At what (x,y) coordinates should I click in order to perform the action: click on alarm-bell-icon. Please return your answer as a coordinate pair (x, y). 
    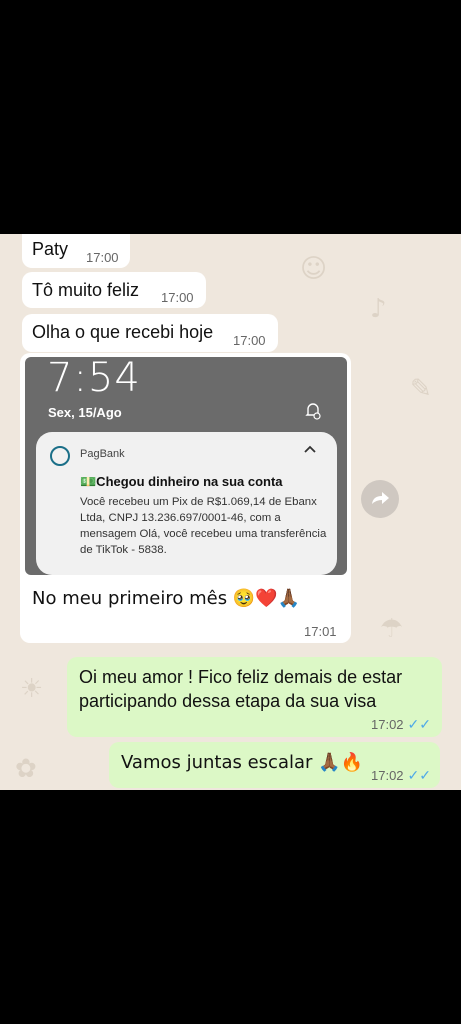
    Looking at the image, I should click on (313, 411).